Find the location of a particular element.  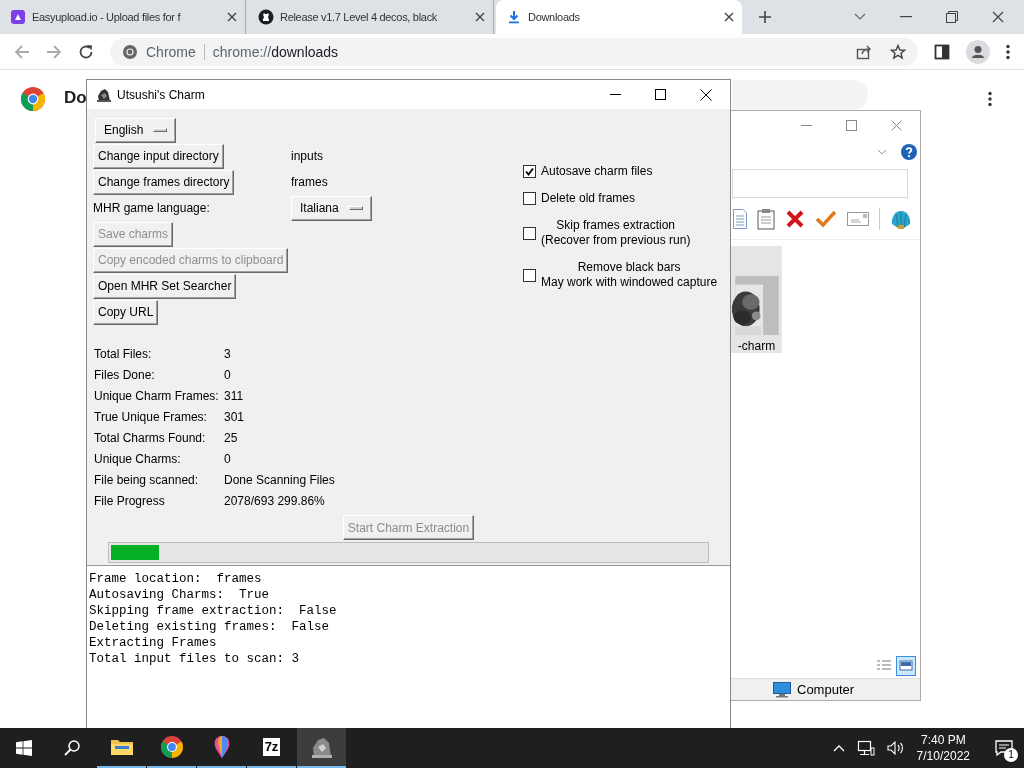

clock: 7:40 PM 7/10/2022 is located at coordinates (943, 748).